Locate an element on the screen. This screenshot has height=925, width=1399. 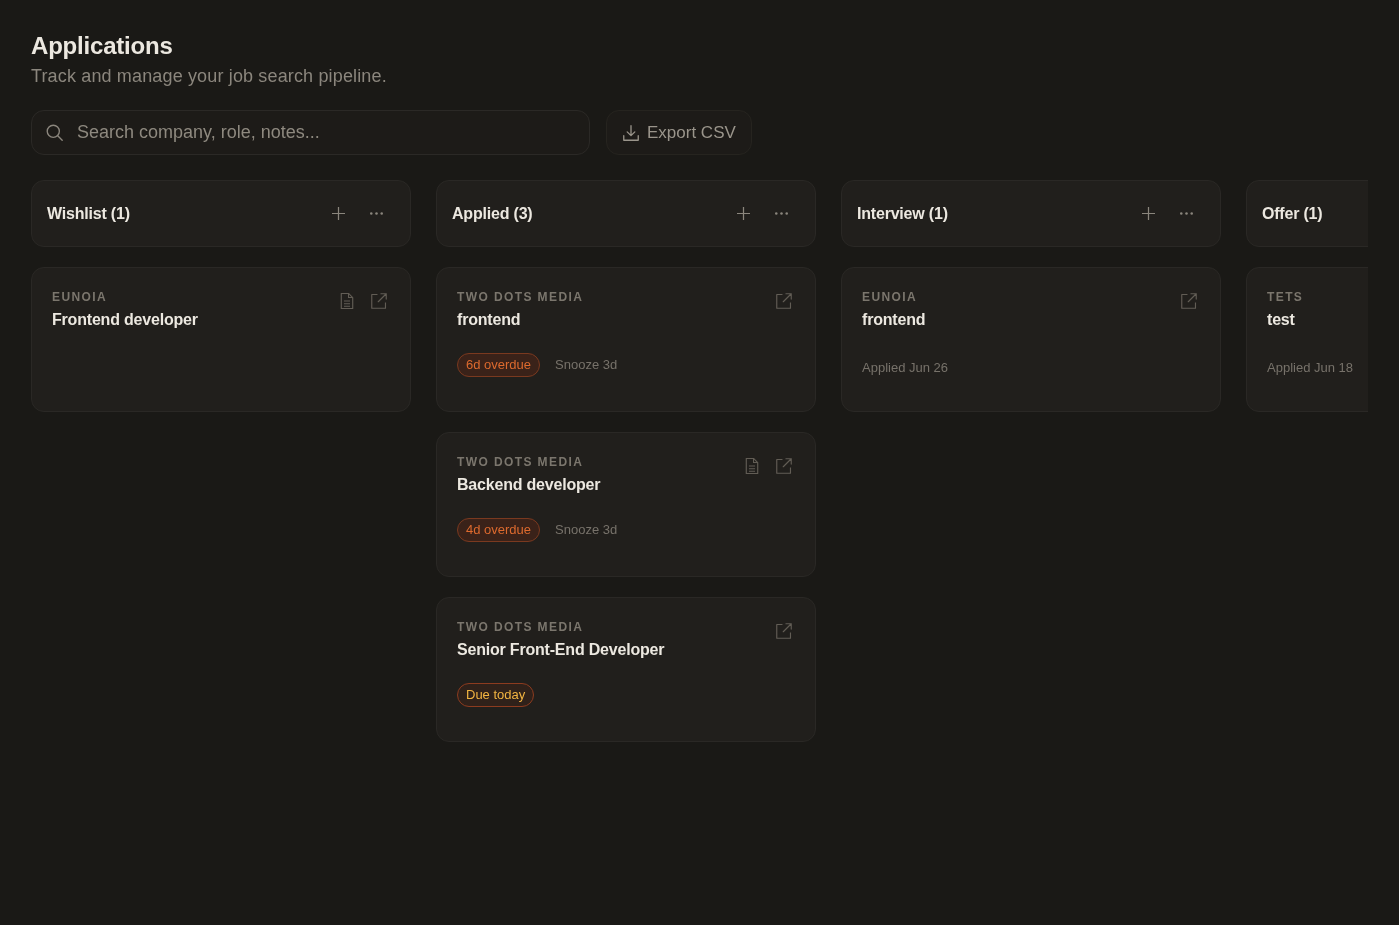
application-card: TWO DOTS MEDIA frontend 6d overdue Snooze 3d is located at coordinates (626, 339).